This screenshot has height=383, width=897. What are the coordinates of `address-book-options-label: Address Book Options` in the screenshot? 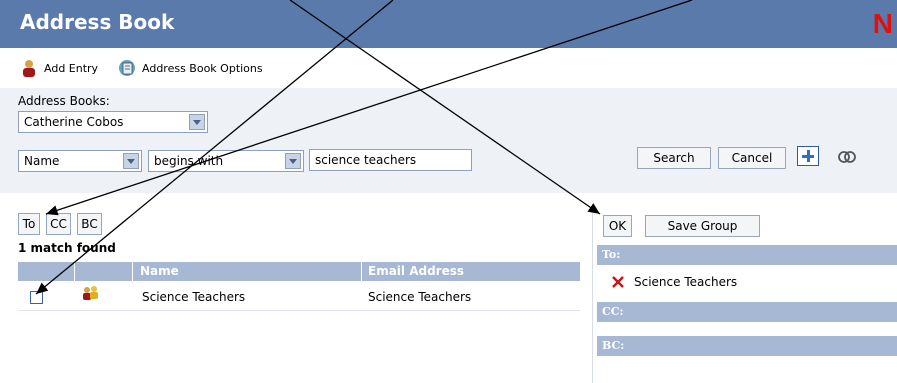 It's located at (202, 68).